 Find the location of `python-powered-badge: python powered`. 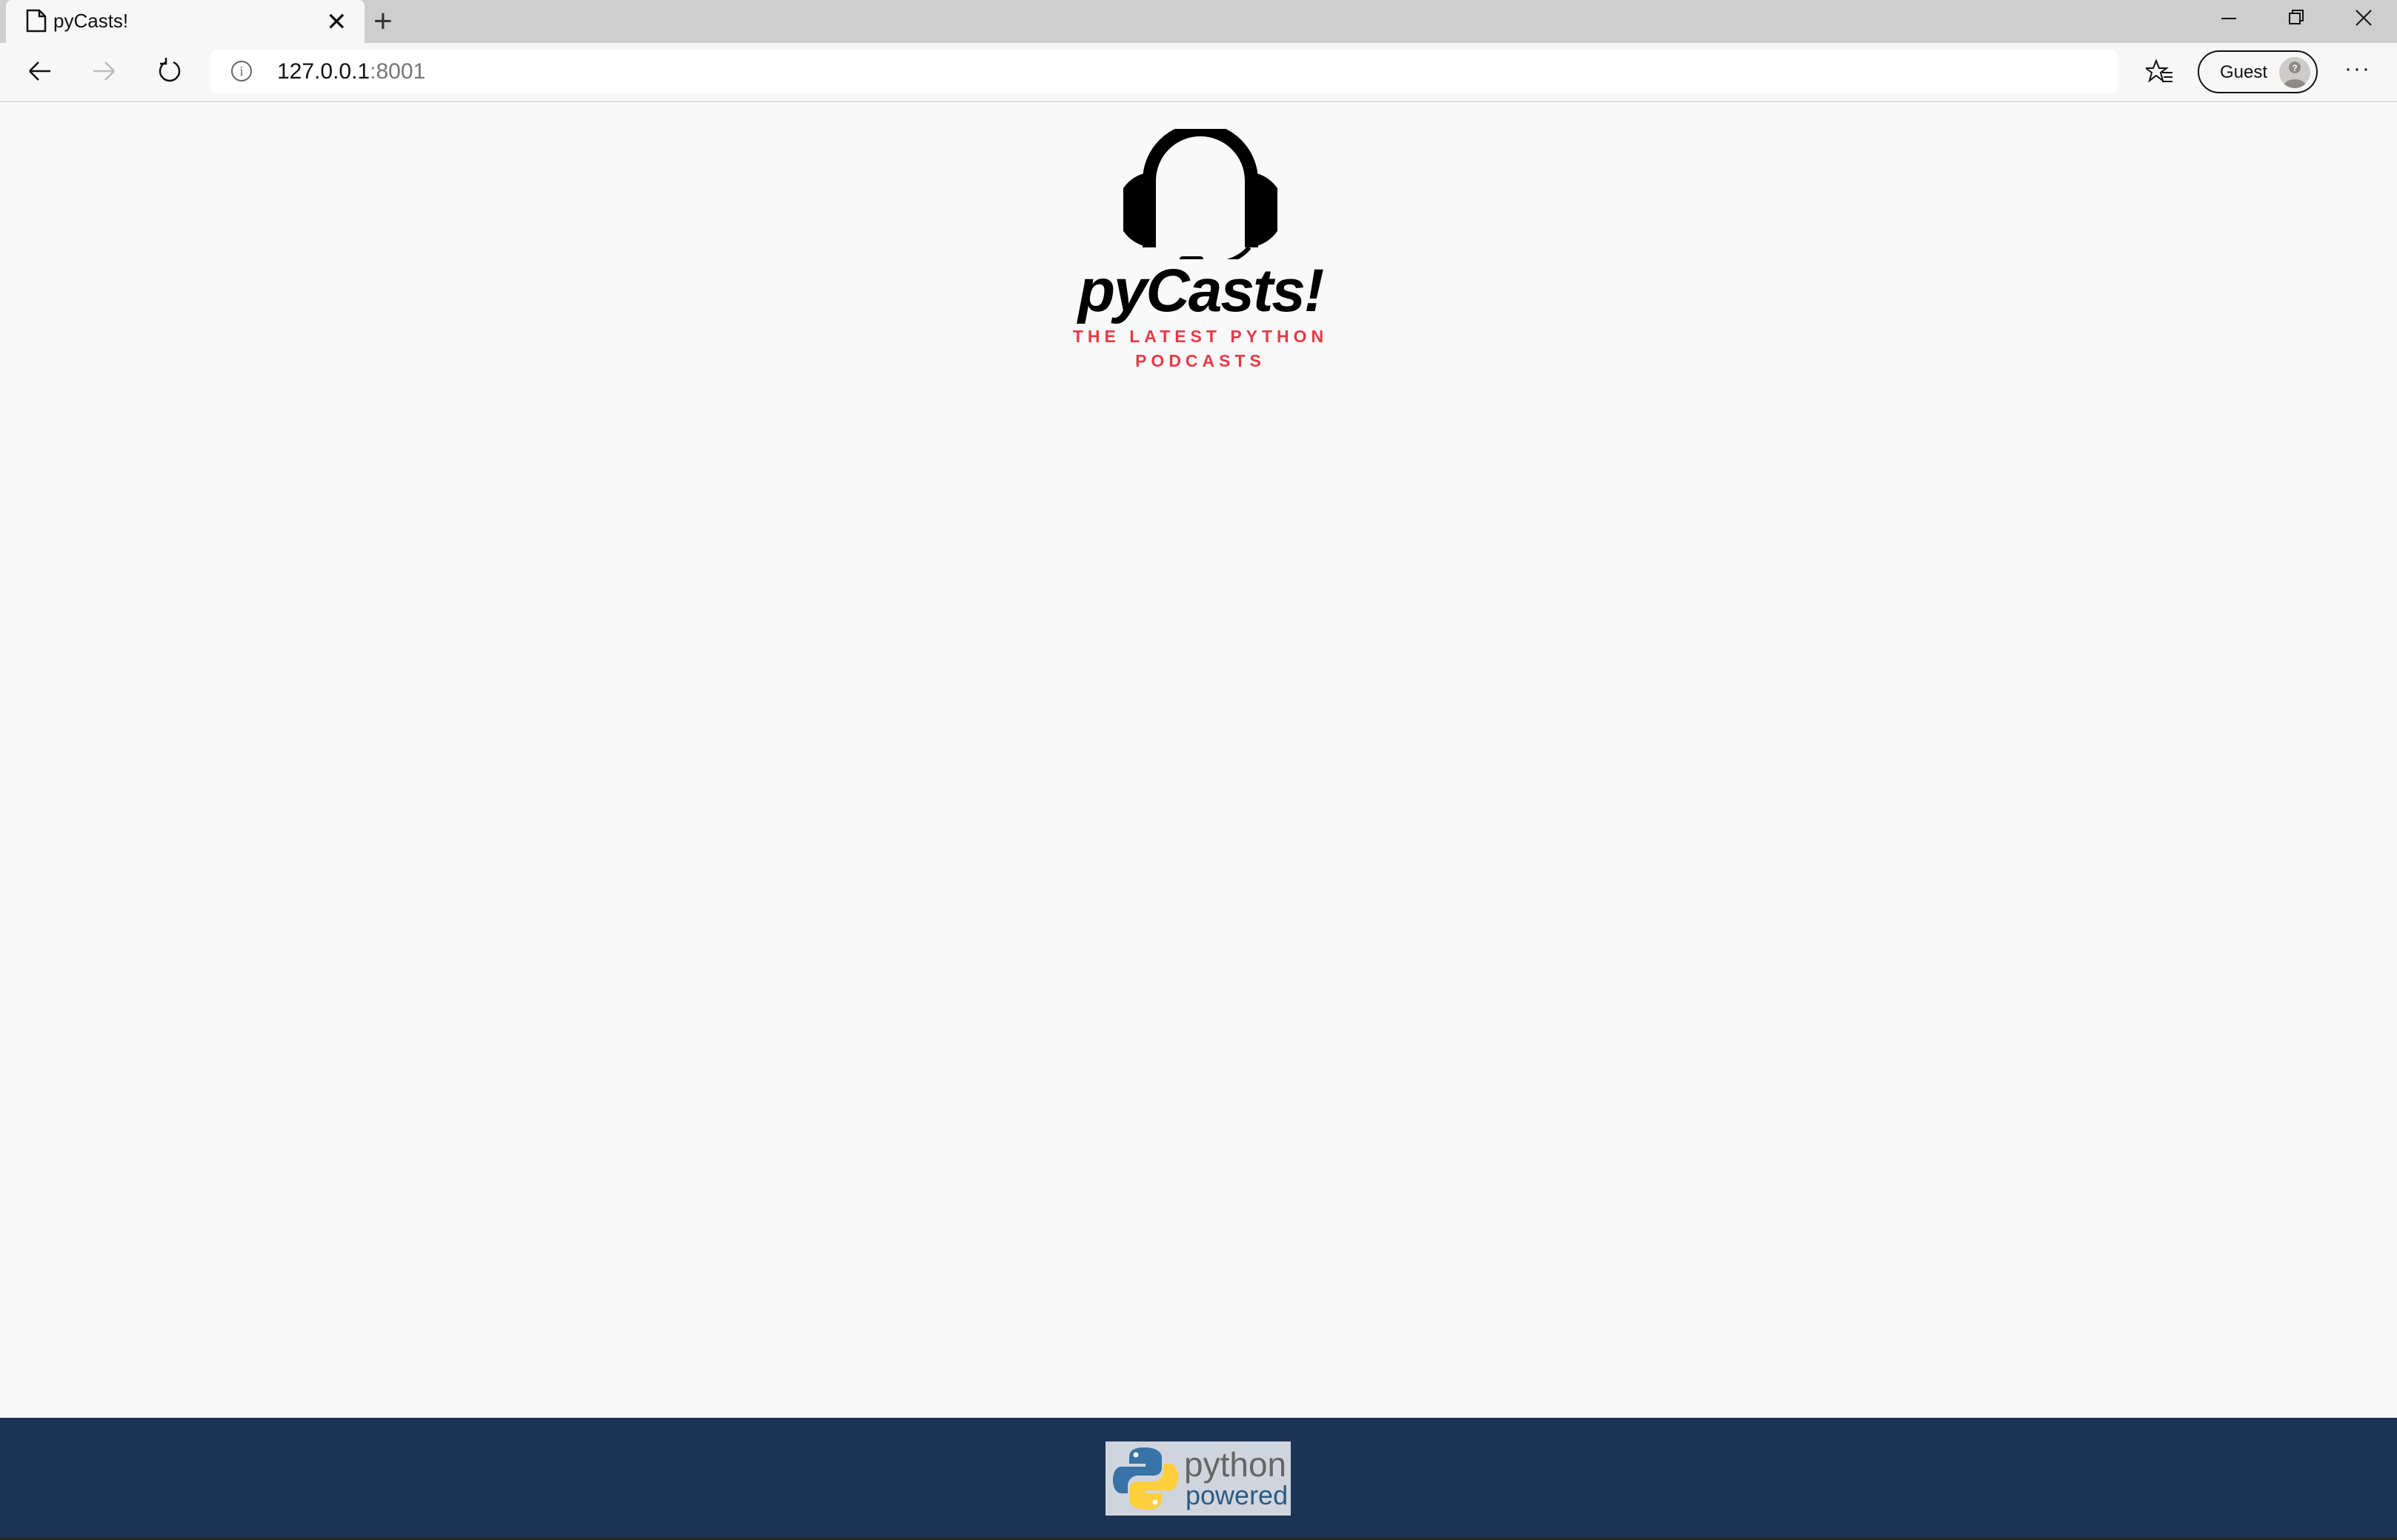

python-powered-badge: python powered is located at coordinates (1199, 1478).